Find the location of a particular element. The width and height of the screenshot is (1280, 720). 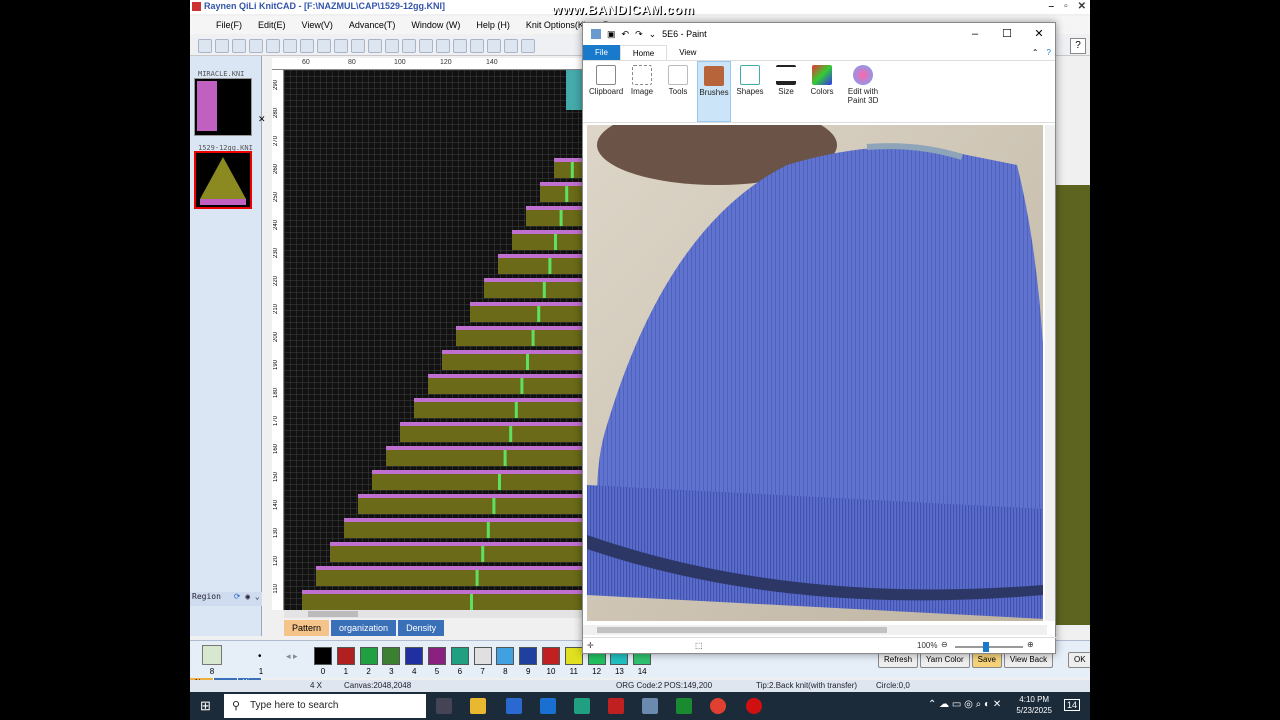

paste-icon is located at coordinates (341, 45).